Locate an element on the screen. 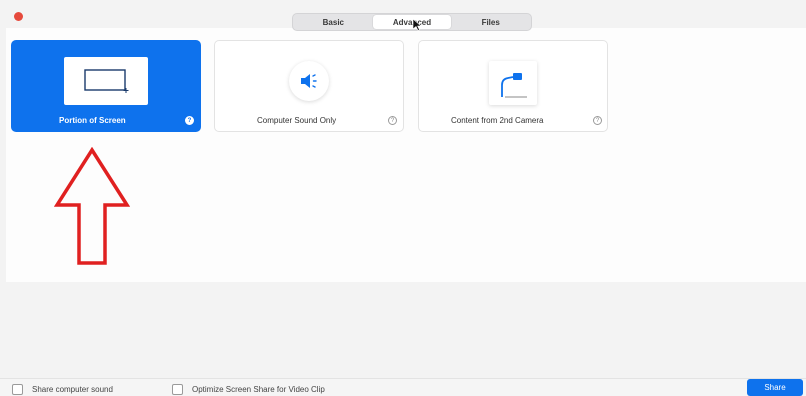  tab-advanced: Advanced is located at coordinates (412, 22).